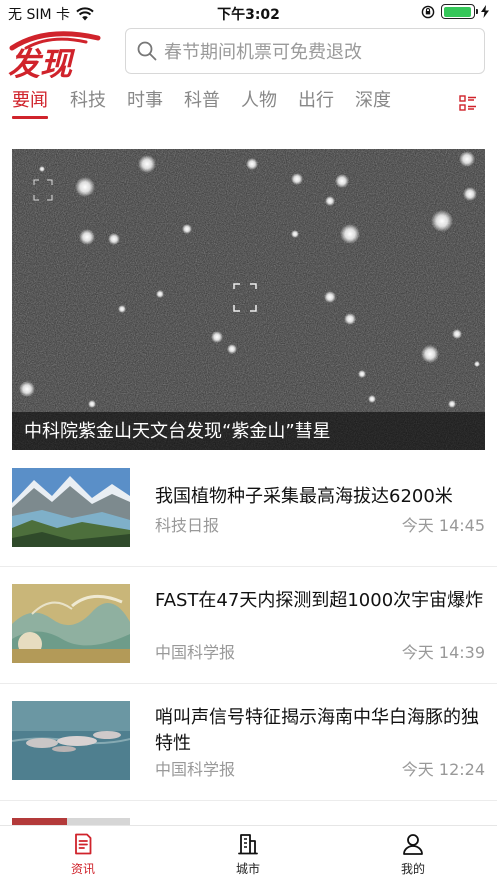 This screenshot has height=883, width=497. I want to click on category-tabs: 要闻 科技 时事 科普 人物 出行 深度, so click(248, 104).